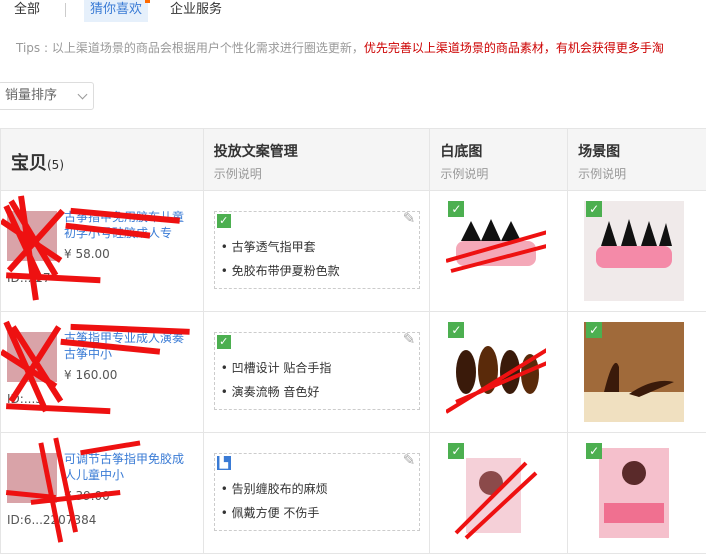 Image resolution: width=706 pixels, height=554 pixels. I want to click on header-white-label: 白底图, so click(461, 152).